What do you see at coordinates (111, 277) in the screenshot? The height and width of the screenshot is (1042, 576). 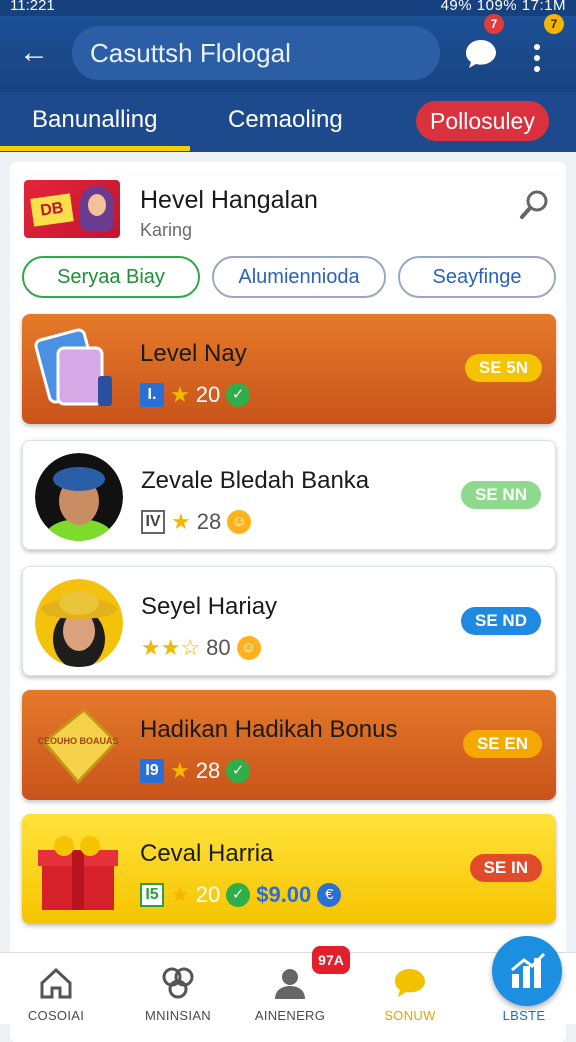 I see `filter-chip-1: Seryaa Biay` at bounding box center [111, 277].